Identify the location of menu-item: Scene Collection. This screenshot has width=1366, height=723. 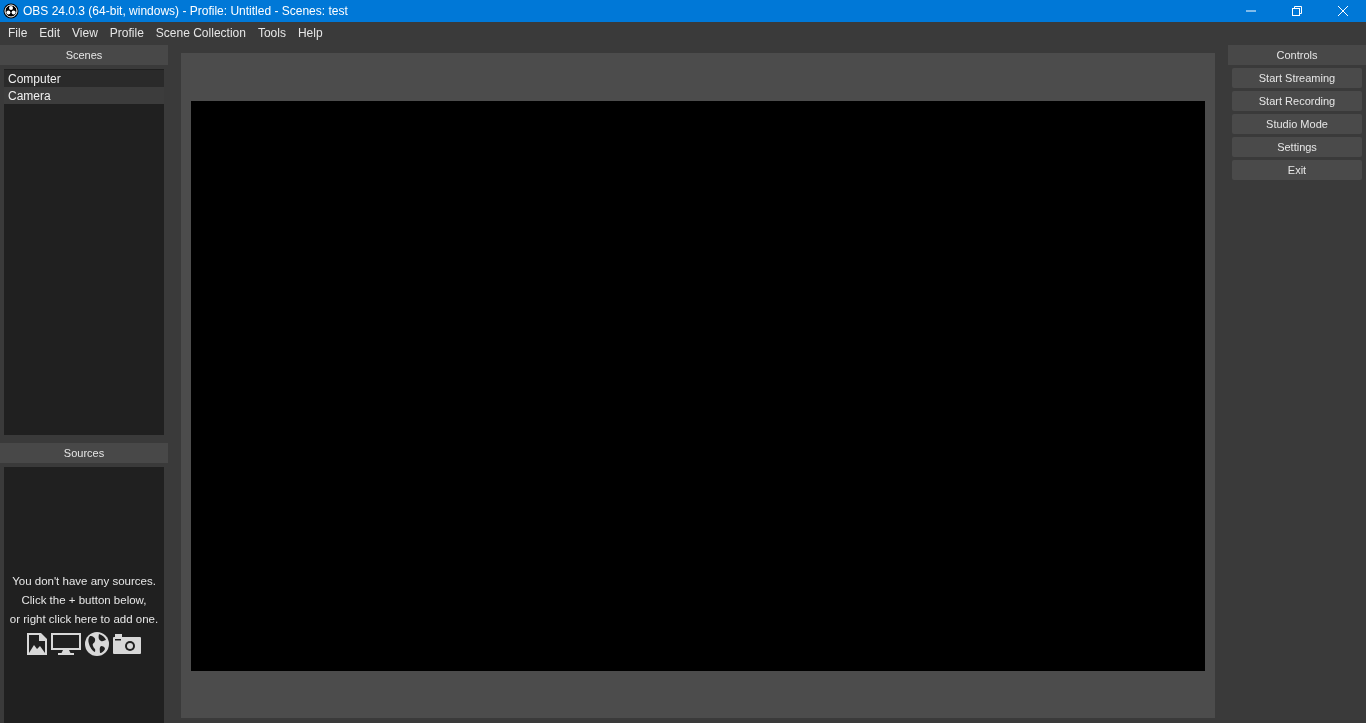
(200, 33).